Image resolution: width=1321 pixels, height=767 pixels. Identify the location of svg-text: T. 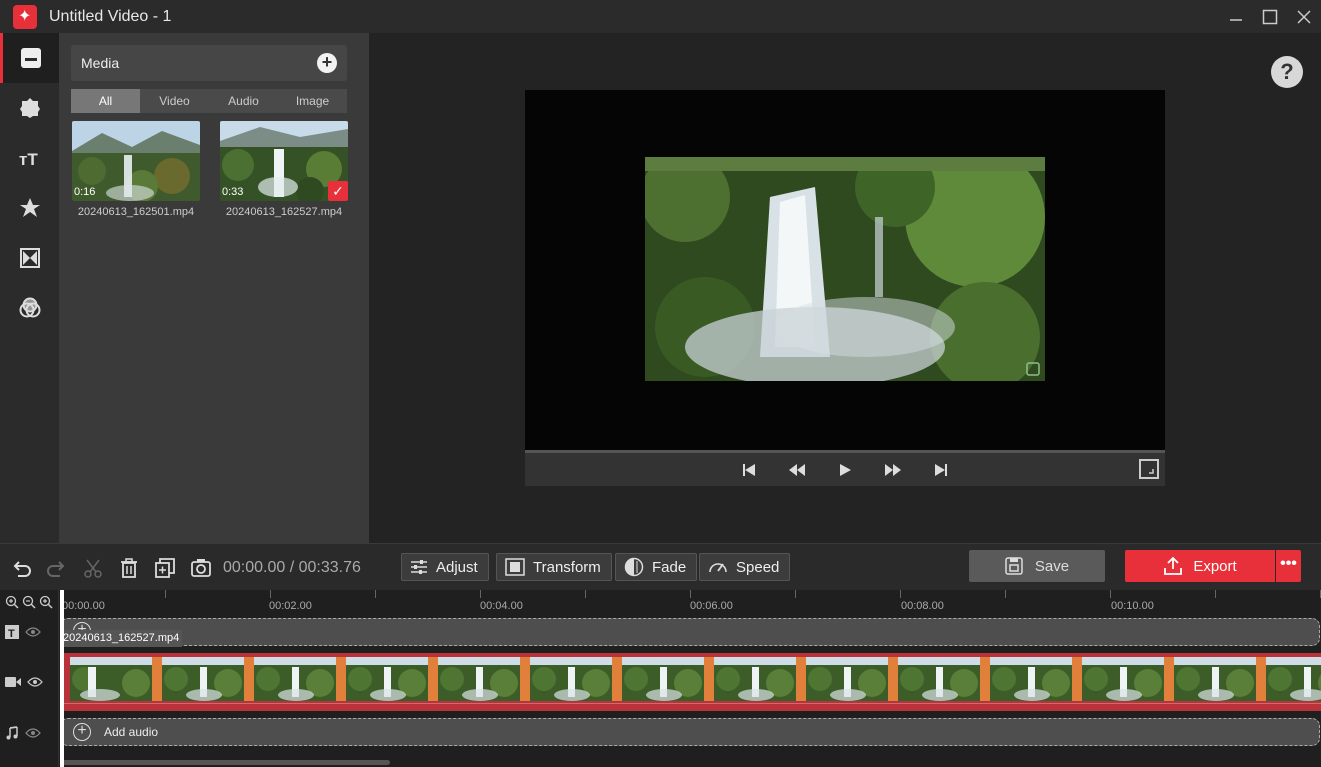
(11, 633).